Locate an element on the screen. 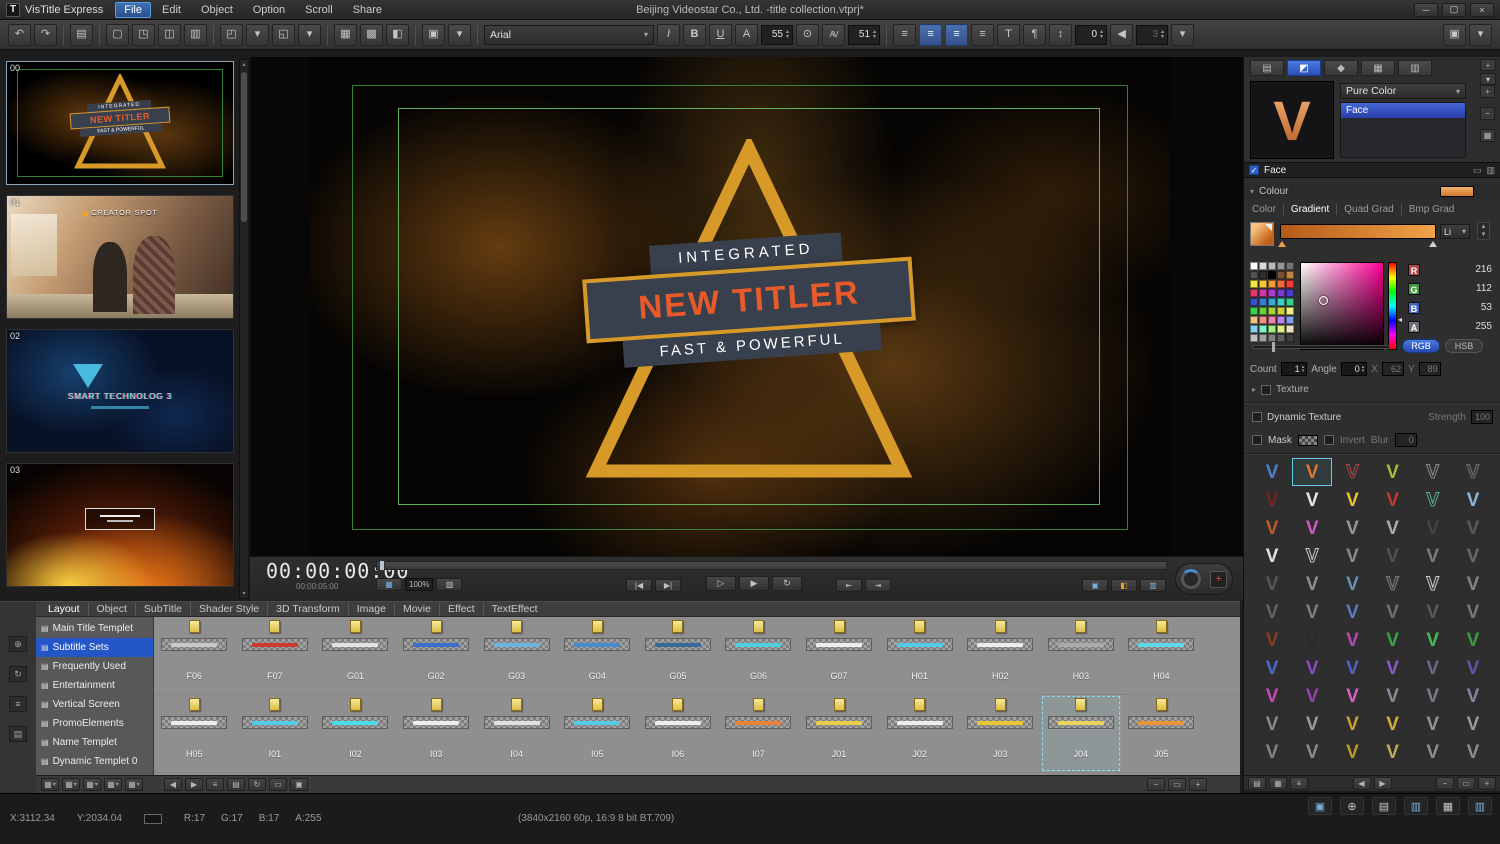 This screenshot has height=844, width=1500. template-I03: I03 is located at coordinates (436, 733).